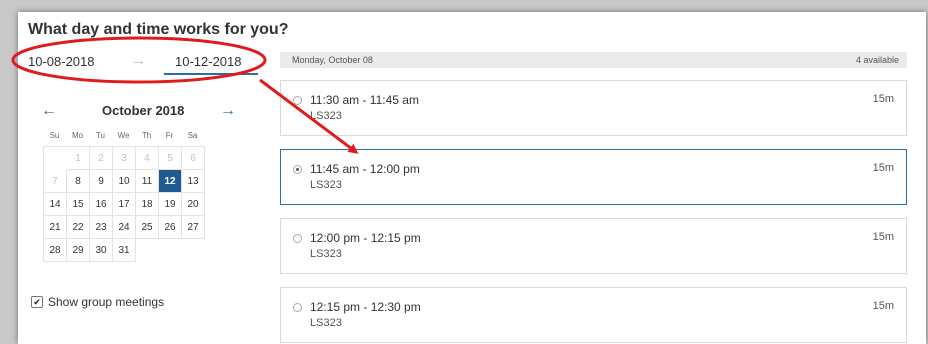  I want to click on time-slot-card: 12:15 pm - 12:30 pm LS323 15m, so click(593, 315).